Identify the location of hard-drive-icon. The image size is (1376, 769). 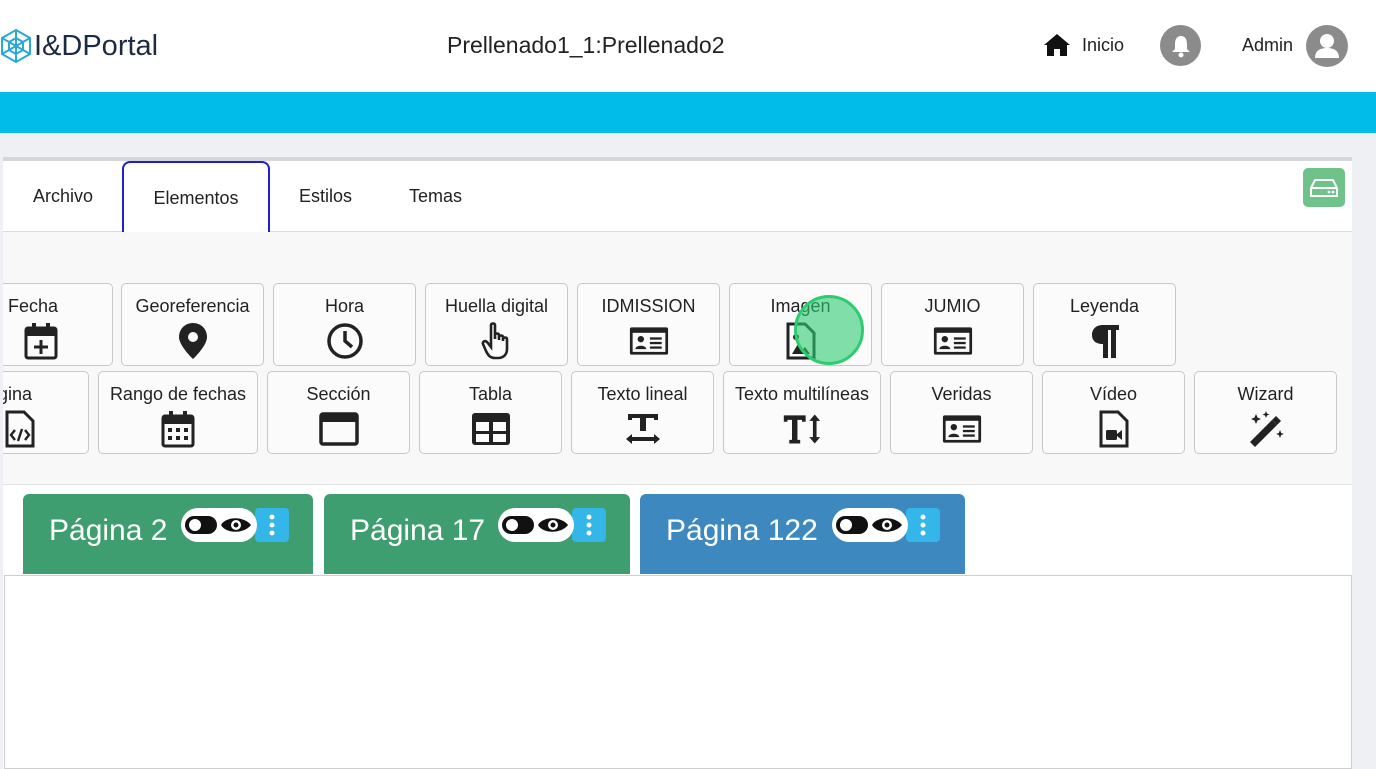
(1324, 187).